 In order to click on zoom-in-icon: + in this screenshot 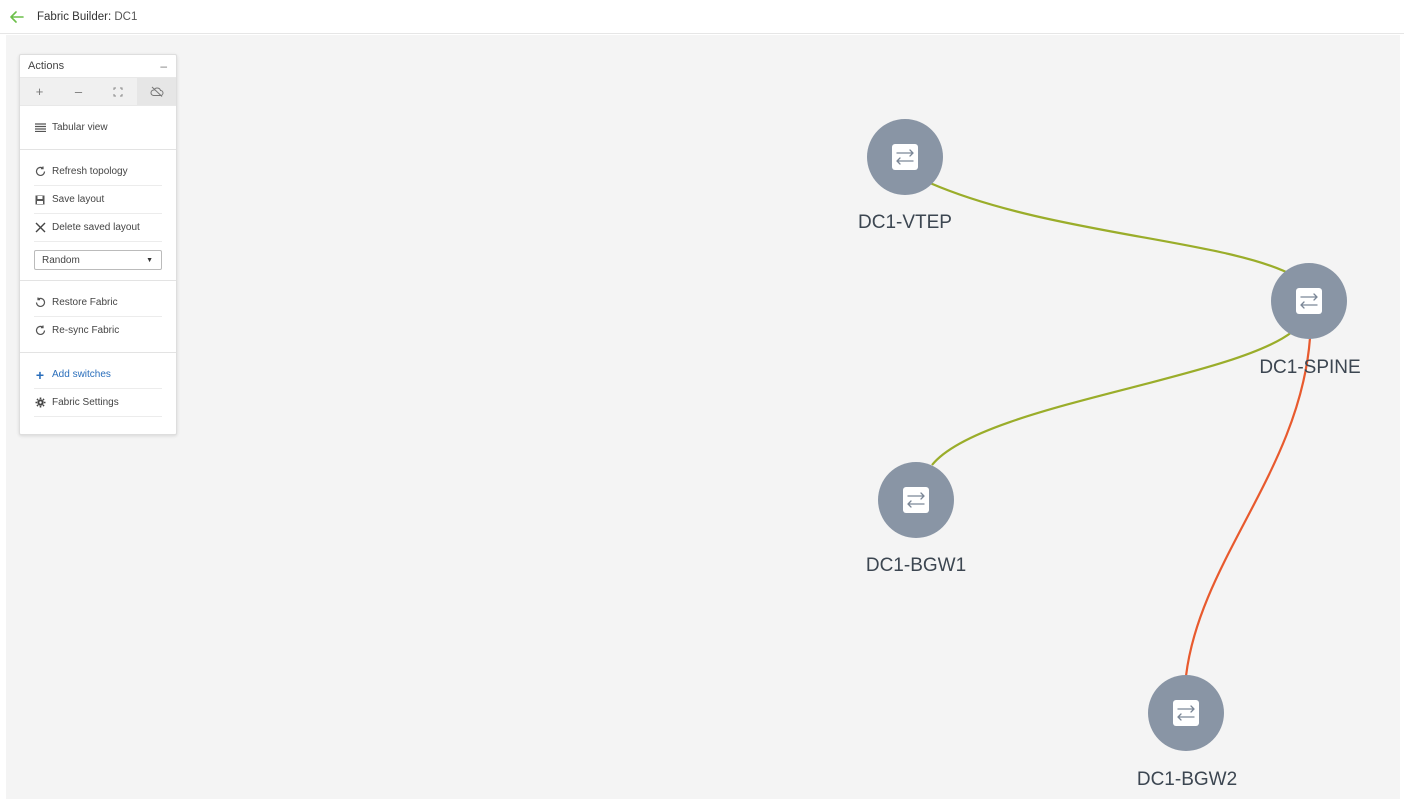, I will do `click(39, 91)`.